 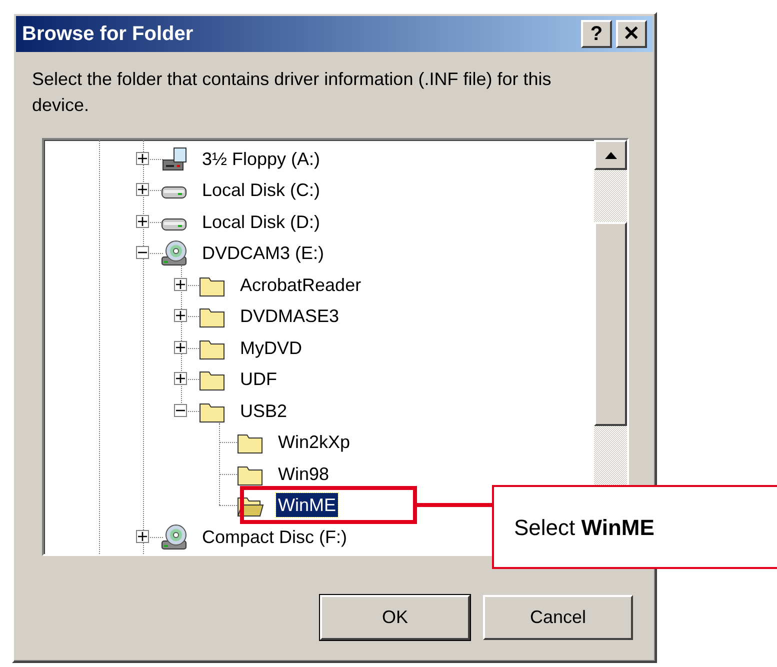 I want to click on window-title: Browse for Folder, so click(x=108, y=34).